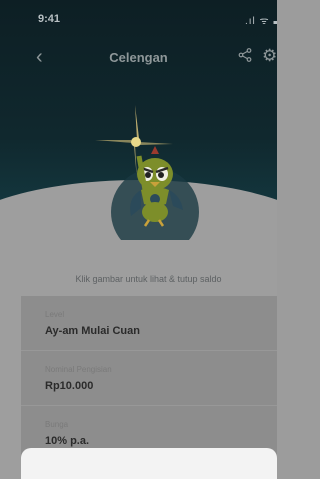 The image size is (320, 479). I want to click on gear-icon: ⚙, so click(269, 56).